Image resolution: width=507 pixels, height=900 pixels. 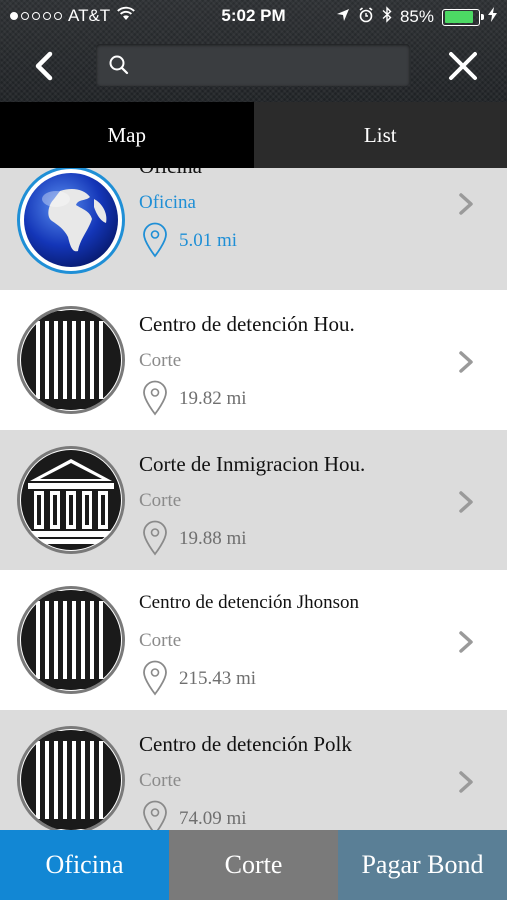 I want to click on item-distance: 5.01 mi, so click(x=208, y=240).